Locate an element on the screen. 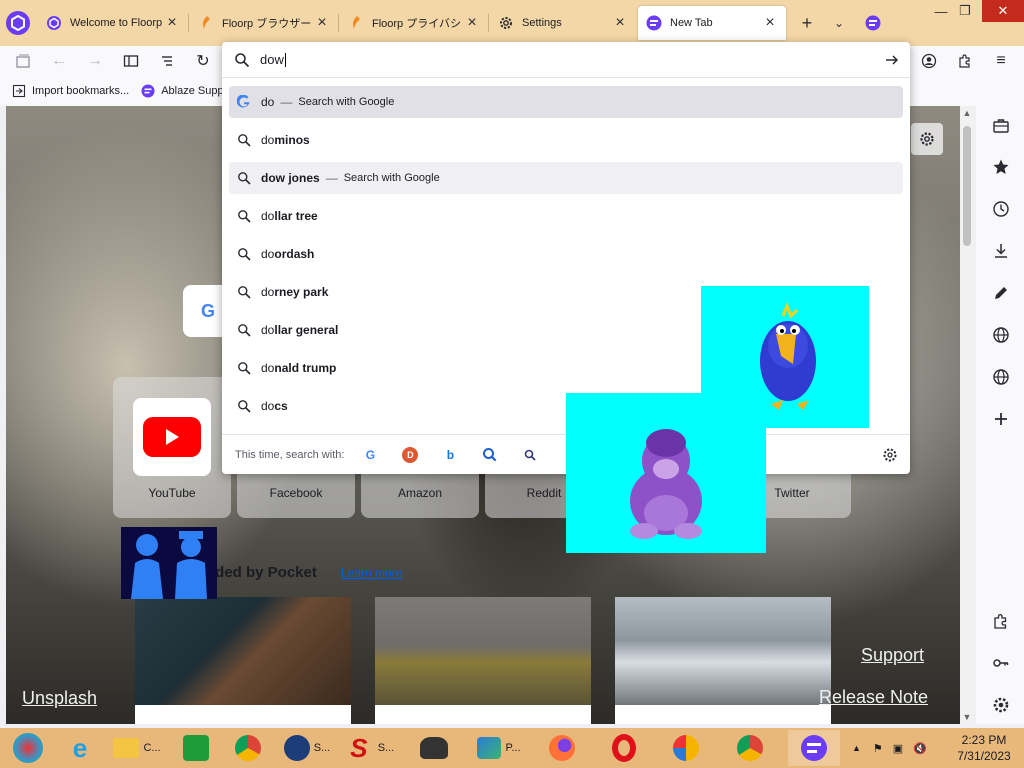 Image resolution: width=1024 pixels, height=768 pixels. tab-new-tab: New Tab × is located at coordinates (712, 23).